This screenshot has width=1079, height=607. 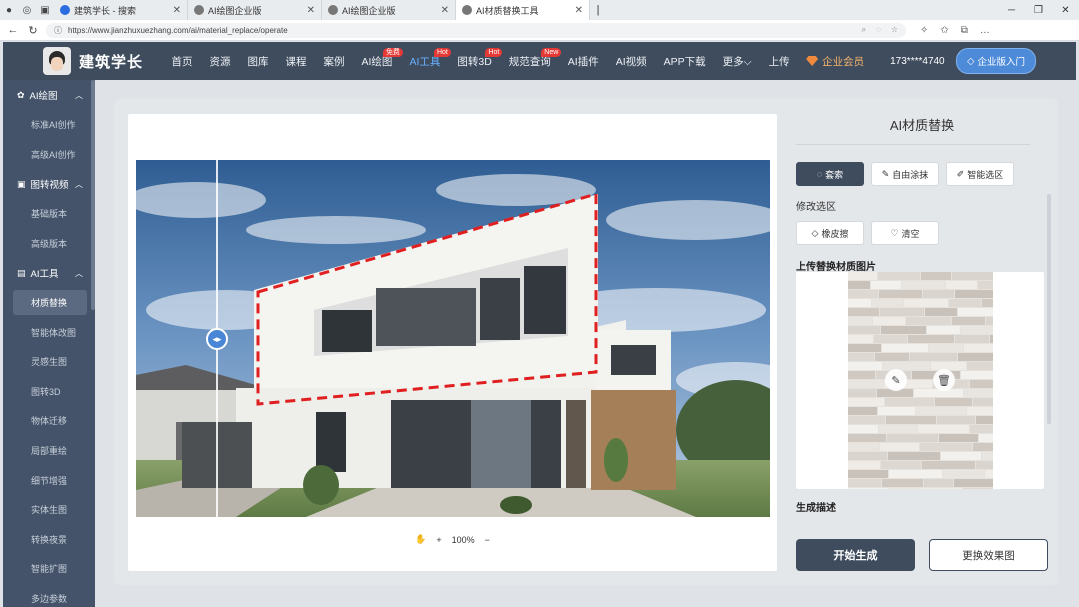 I want to click on sidebar-item: 灵感生图, so click(x=49, y=362).